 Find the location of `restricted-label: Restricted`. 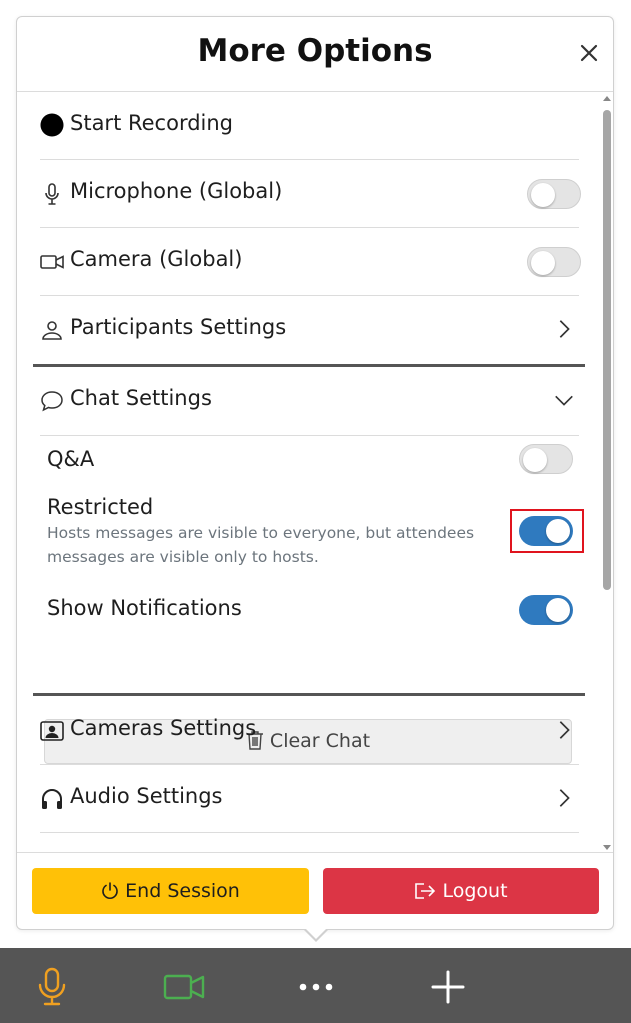

restricted-label: Restricted is located at coordinates (100, 507).